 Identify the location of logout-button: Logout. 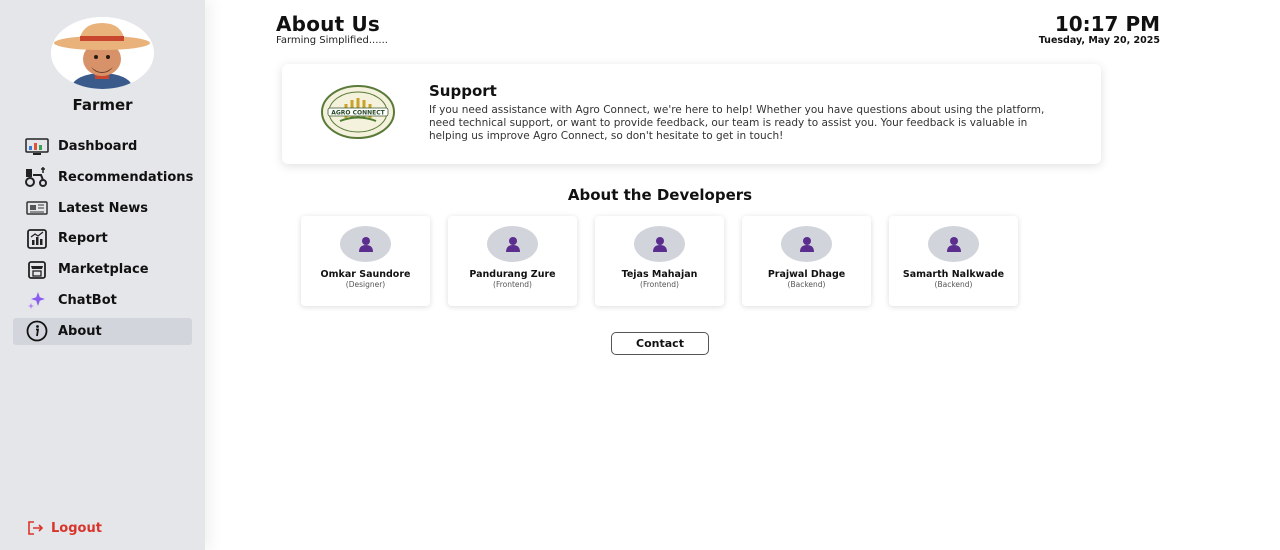
(64, 528).